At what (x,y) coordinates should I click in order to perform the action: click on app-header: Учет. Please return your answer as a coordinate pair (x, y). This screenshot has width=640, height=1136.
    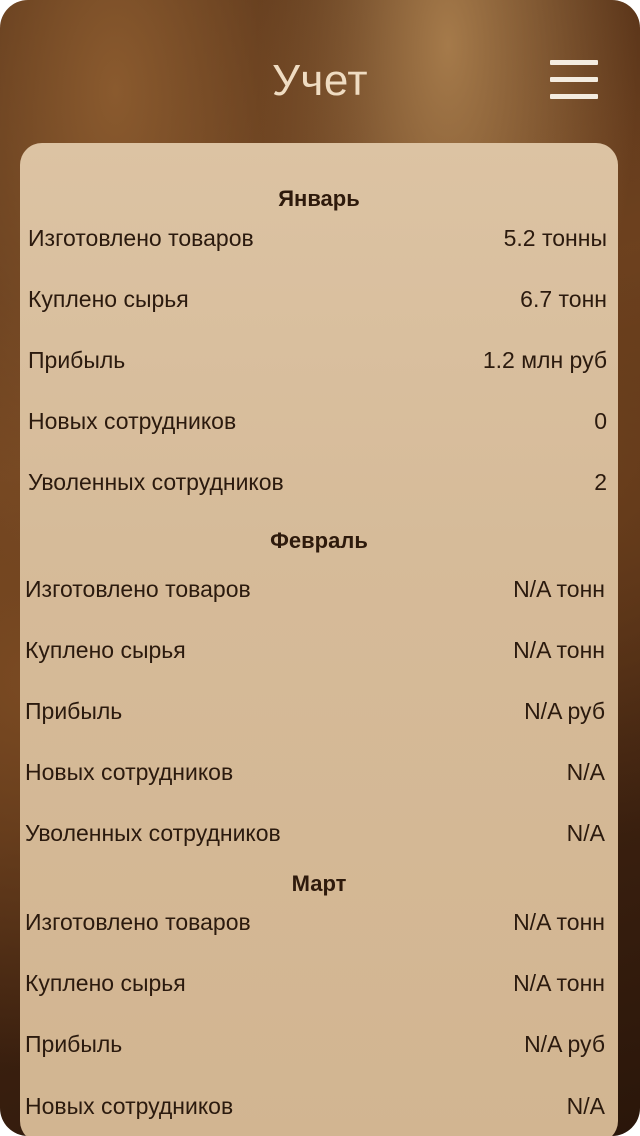
    Looking at the image, I should click on (320, 70).